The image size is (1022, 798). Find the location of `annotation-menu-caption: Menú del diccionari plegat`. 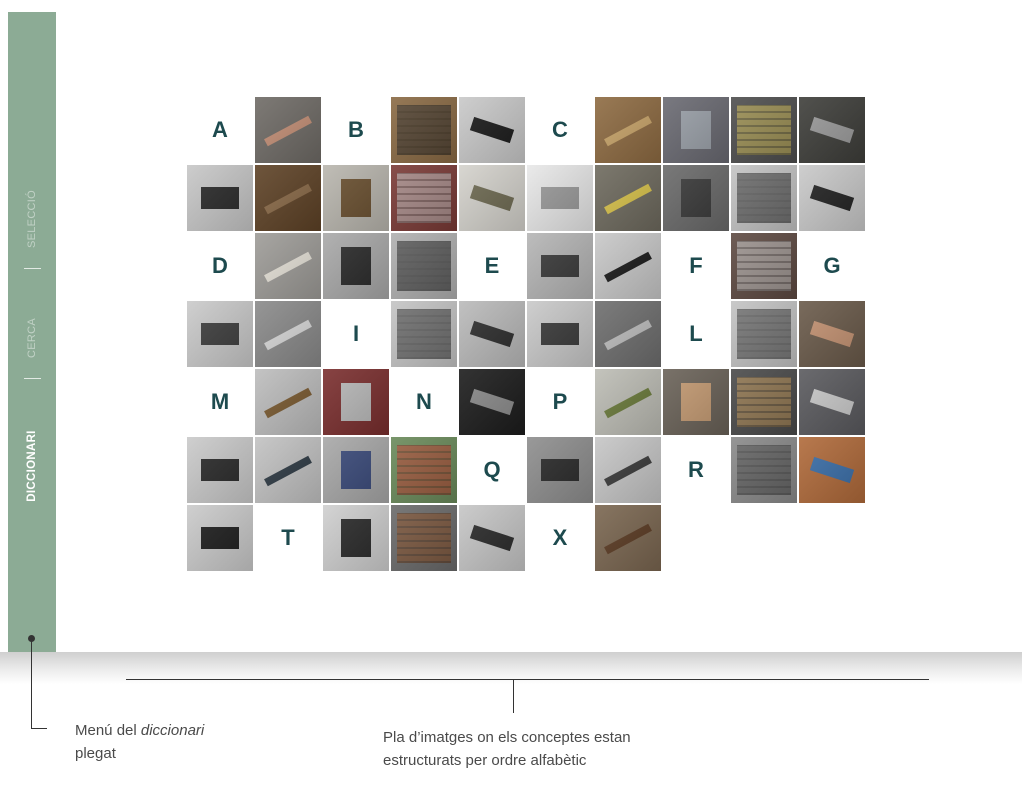

annotation-menu-caption: Menú del diccionari plegat is located at coordinates (175, 742).